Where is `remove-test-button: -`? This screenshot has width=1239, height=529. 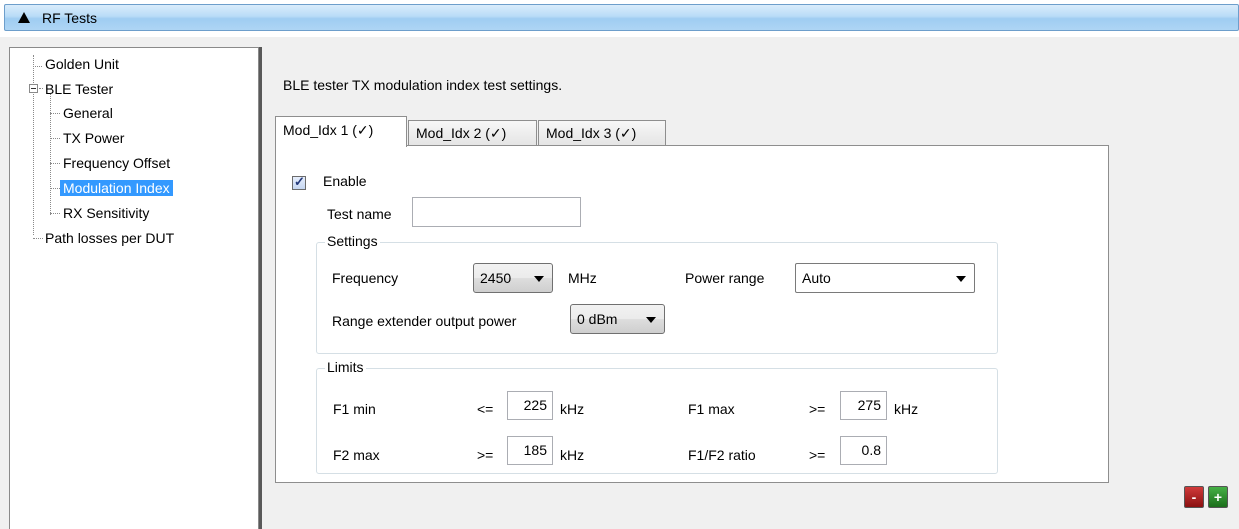 remove-test-button: - is located at coordinates (1194, 497).